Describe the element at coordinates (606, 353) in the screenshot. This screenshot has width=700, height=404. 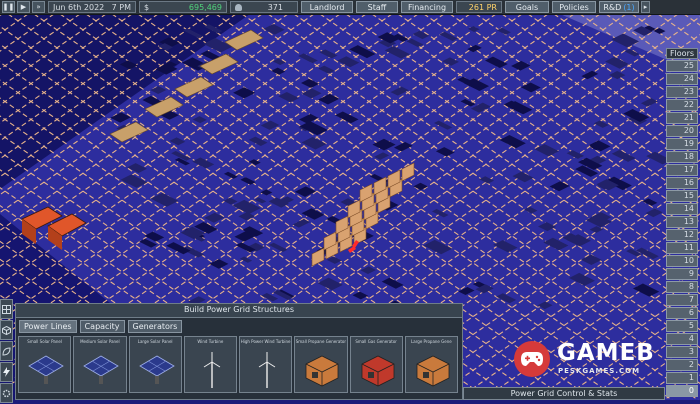
I see `watermark-text: GAMEB` at that location.